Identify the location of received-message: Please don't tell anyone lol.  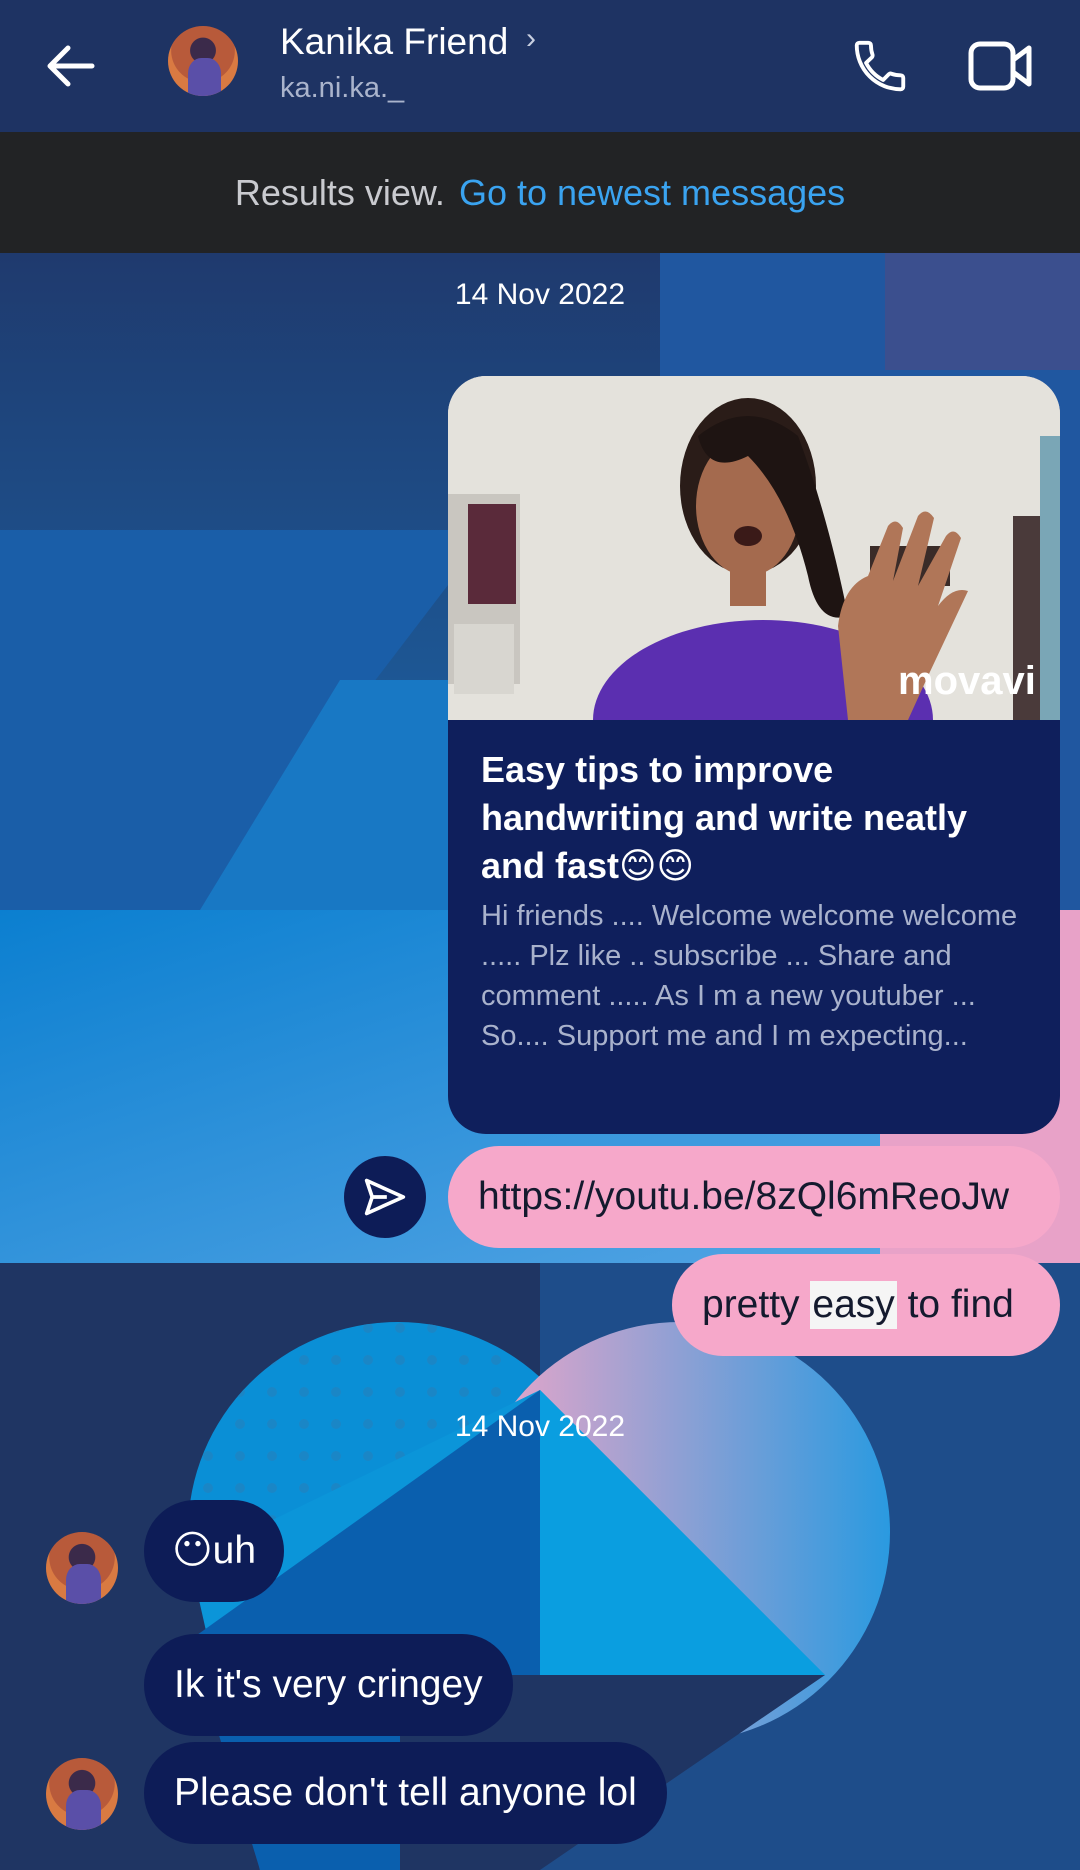
(405, 1793).